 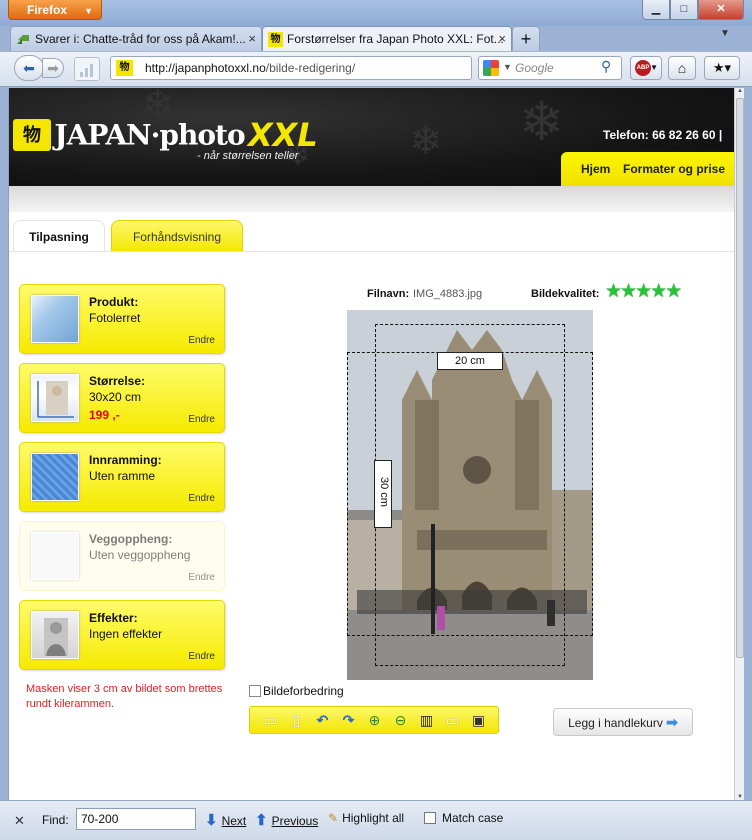 I want to click on step-card-framing: Innramming: Uten ramme Endre, so click(x=122, y=477).